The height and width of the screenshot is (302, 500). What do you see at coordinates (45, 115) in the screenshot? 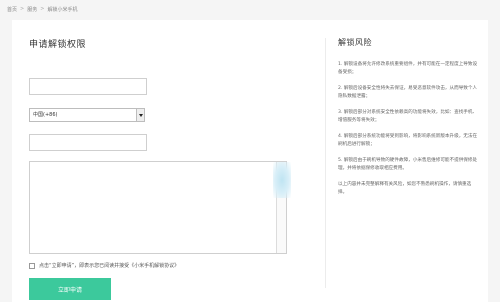
I see `country-code-value: 中国(+86)` at bounding box center [45, 115].